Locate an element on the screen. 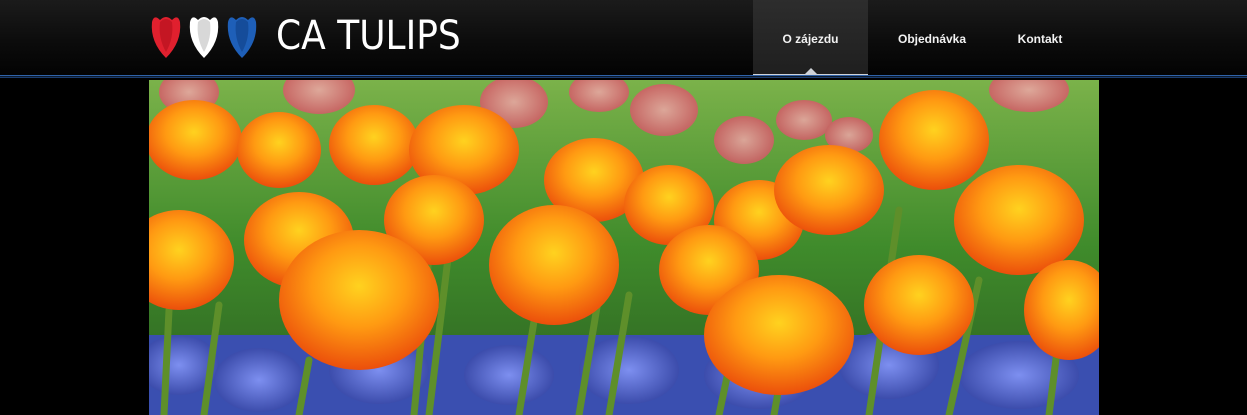  nav-item-o-zajezdu: O zájezdu is located at coordinates (810, 39).